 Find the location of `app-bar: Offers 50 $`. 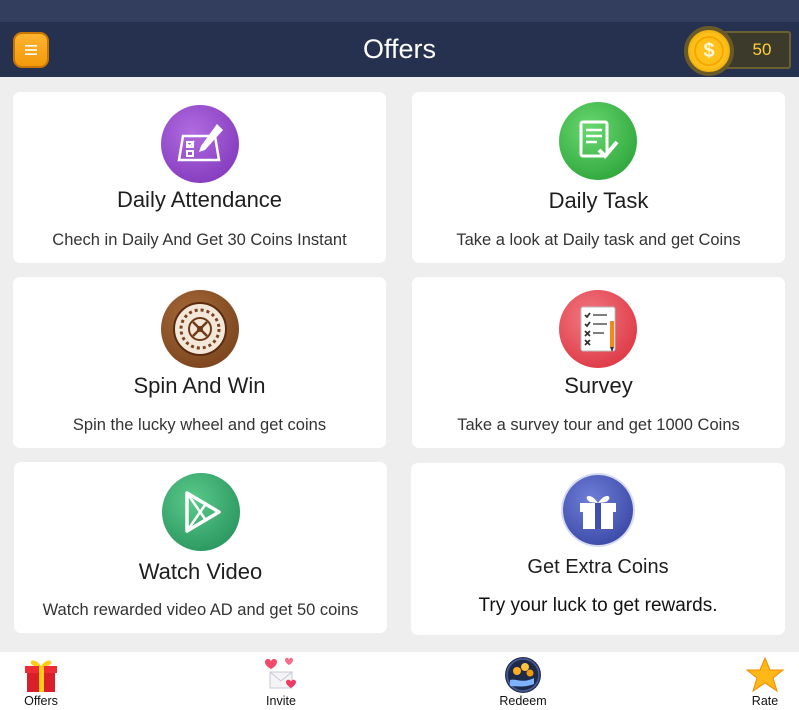

app-bar: Offers 50 $ is located at coordinates (399, 49).